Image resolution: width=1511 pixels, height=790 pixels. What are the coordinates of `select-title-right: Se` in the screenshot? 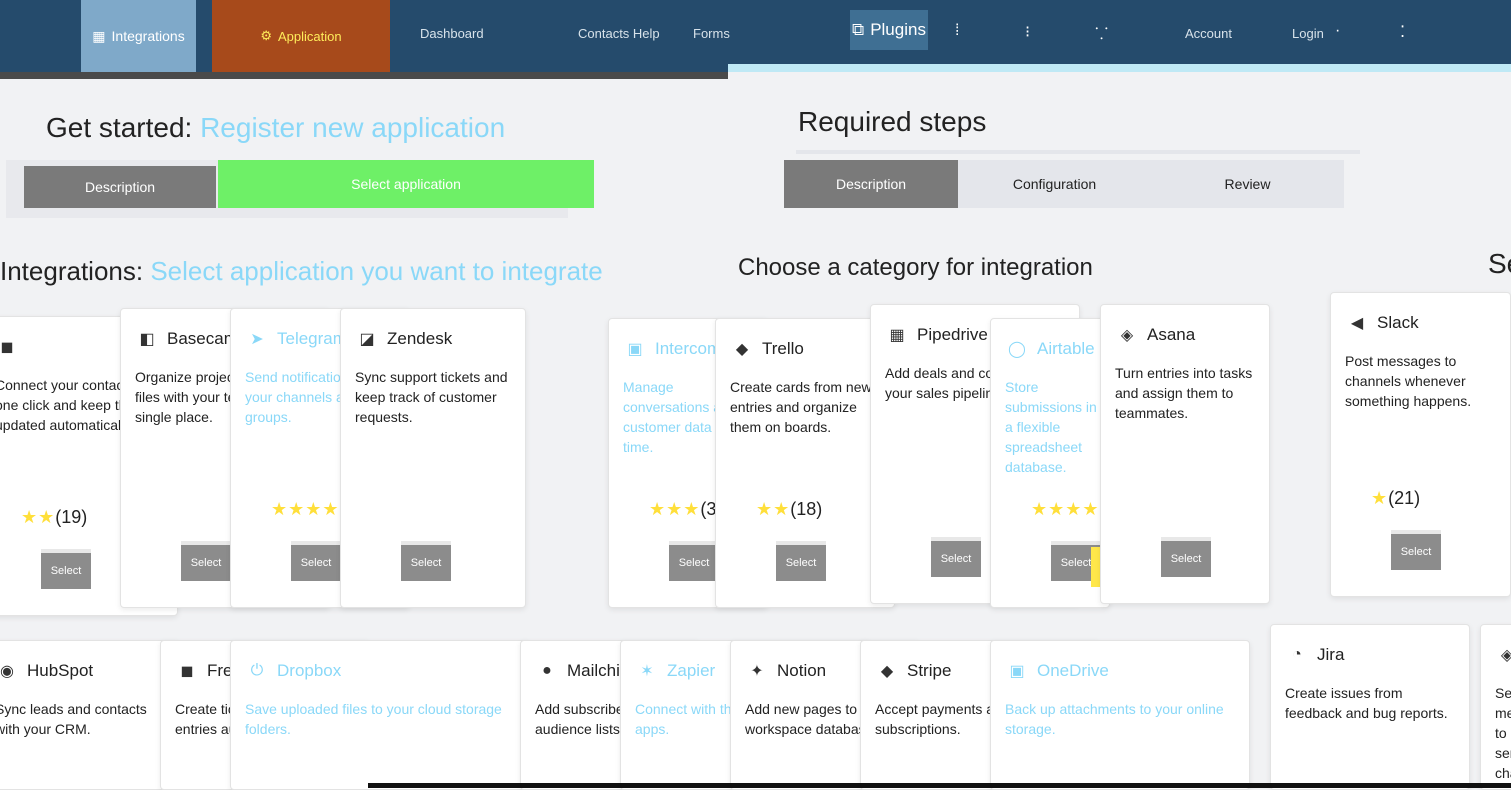 It's located at (1499, 263).